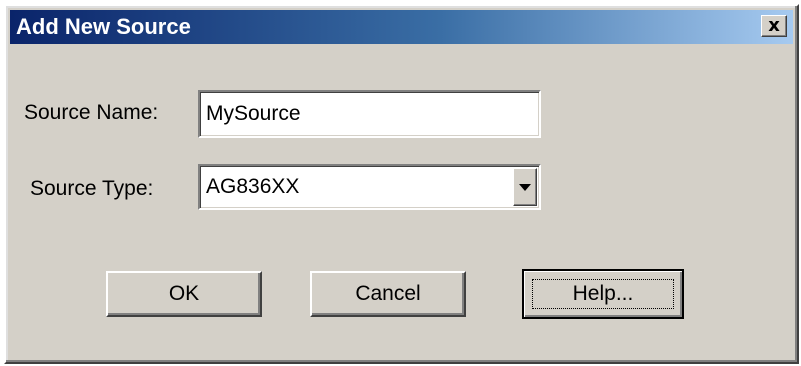 This screenshot has width=801, height=366. Describe the element at coordinates (401, 27) in the screenshot. I see `title-bar: Add New Source x` at that location.